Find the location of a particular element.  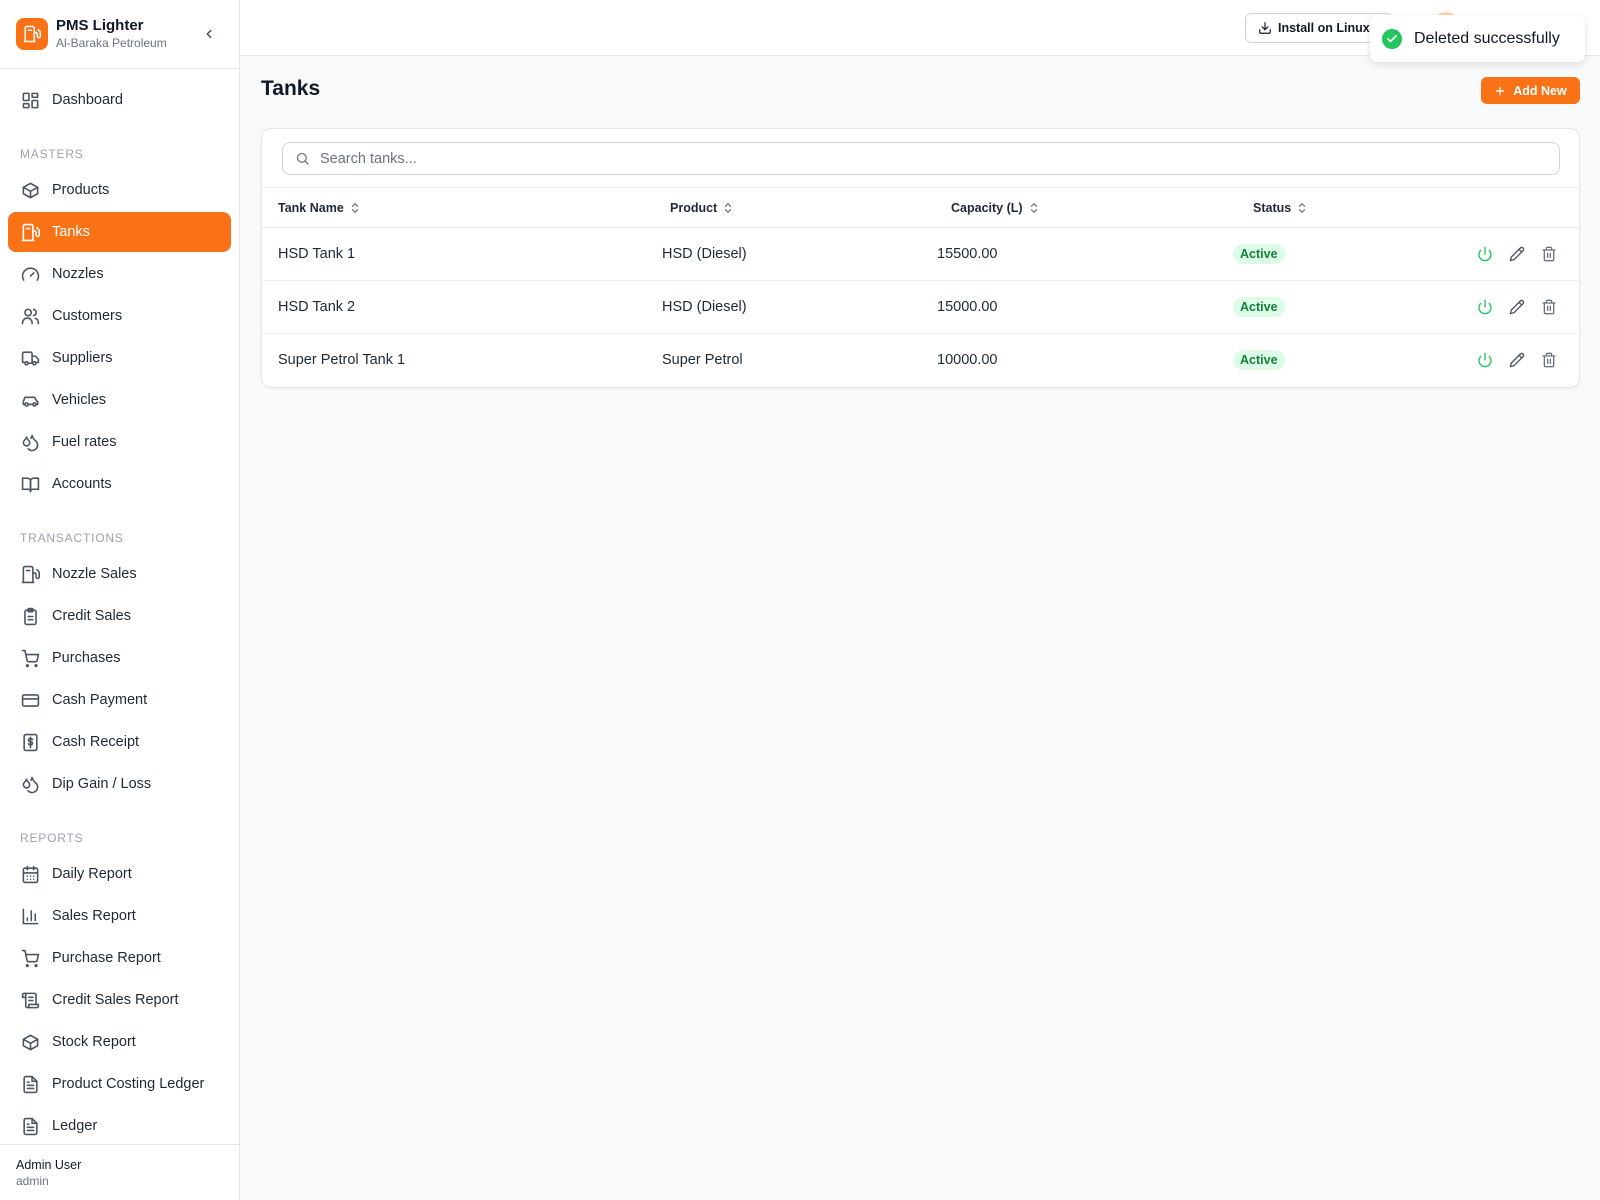

add-new-button: Add New is located at coordinates (1530, 90).